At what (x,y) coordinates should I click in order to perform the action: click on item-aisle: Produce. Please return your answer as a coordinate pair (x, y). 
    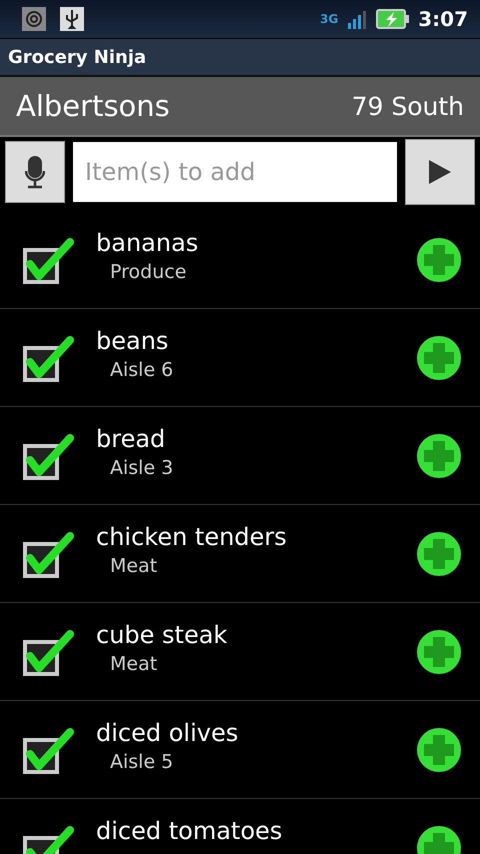
    Looking at the image, I should click on (148, 272).